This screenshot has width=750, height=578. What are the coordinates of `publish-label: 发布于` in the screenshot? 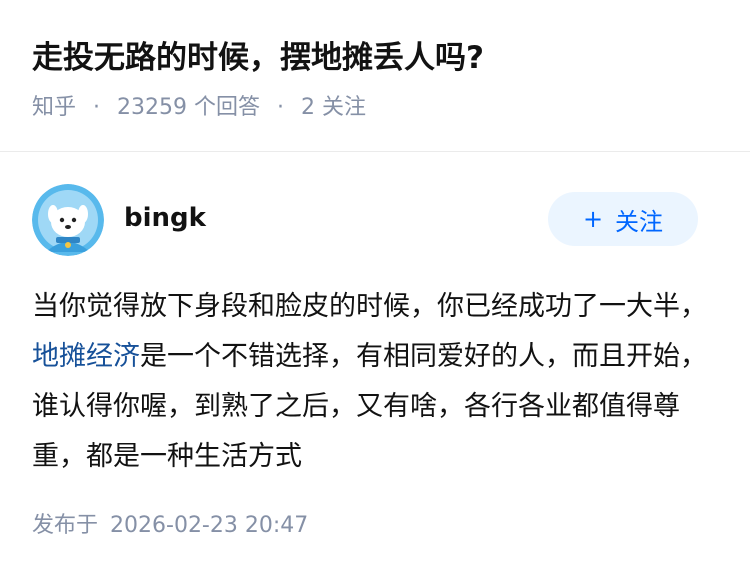 It's located at (65, 525).